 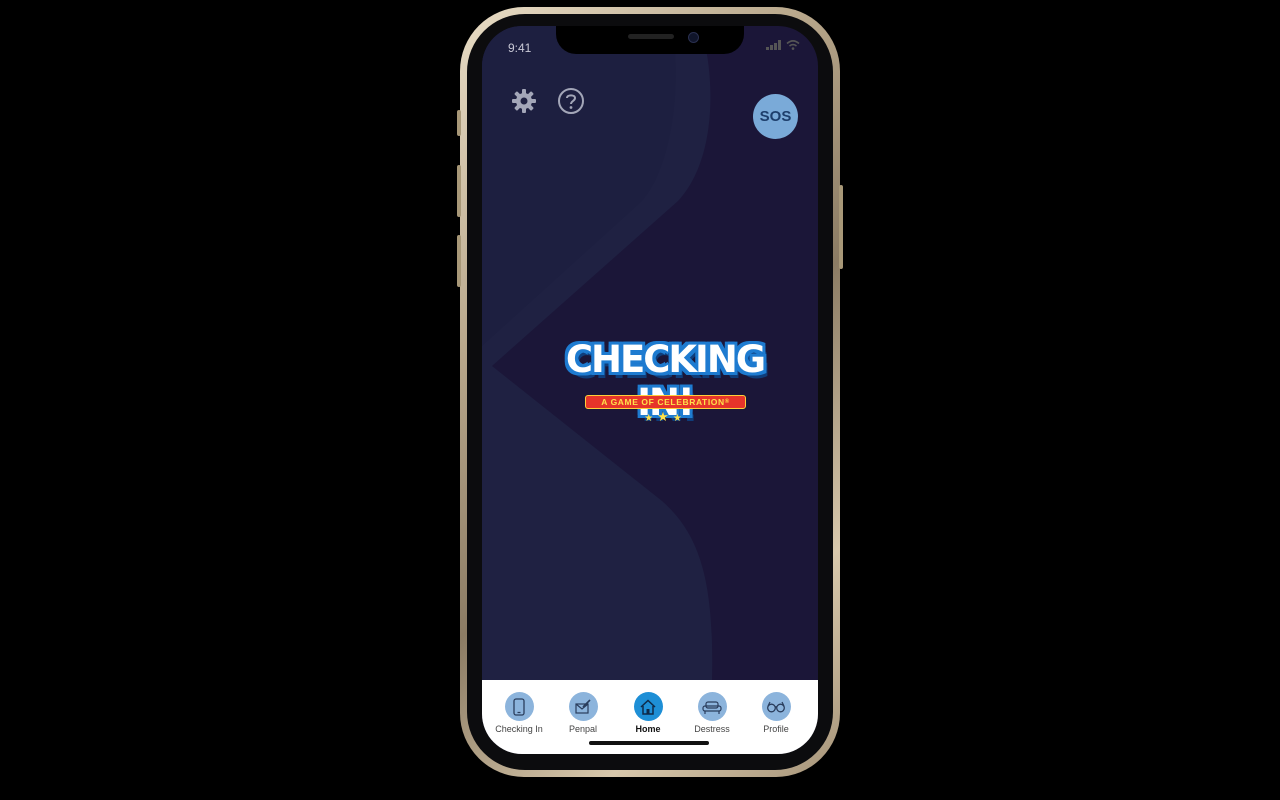 I want to click on tab-penpal: Penpal, so click(x=583, y=713).